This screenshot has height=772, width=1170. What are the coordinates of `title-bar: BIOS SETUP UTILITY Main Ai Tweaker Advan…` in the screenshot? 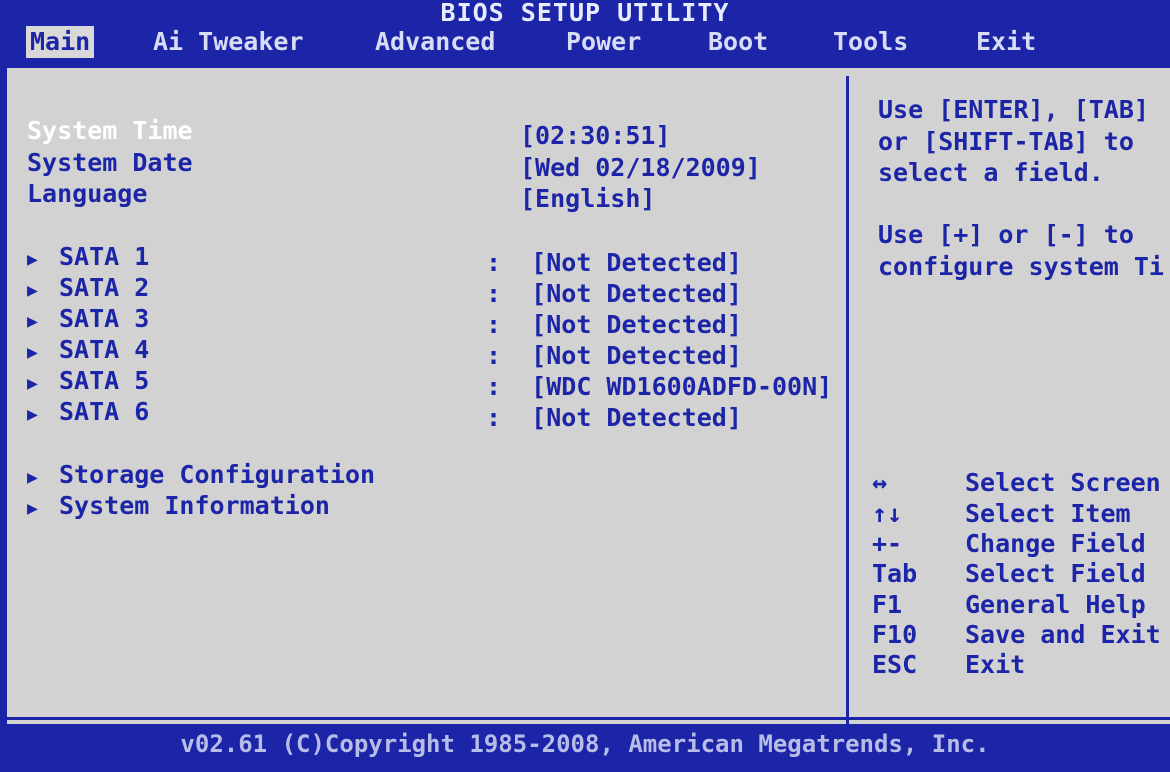 It's located at (585, 33).